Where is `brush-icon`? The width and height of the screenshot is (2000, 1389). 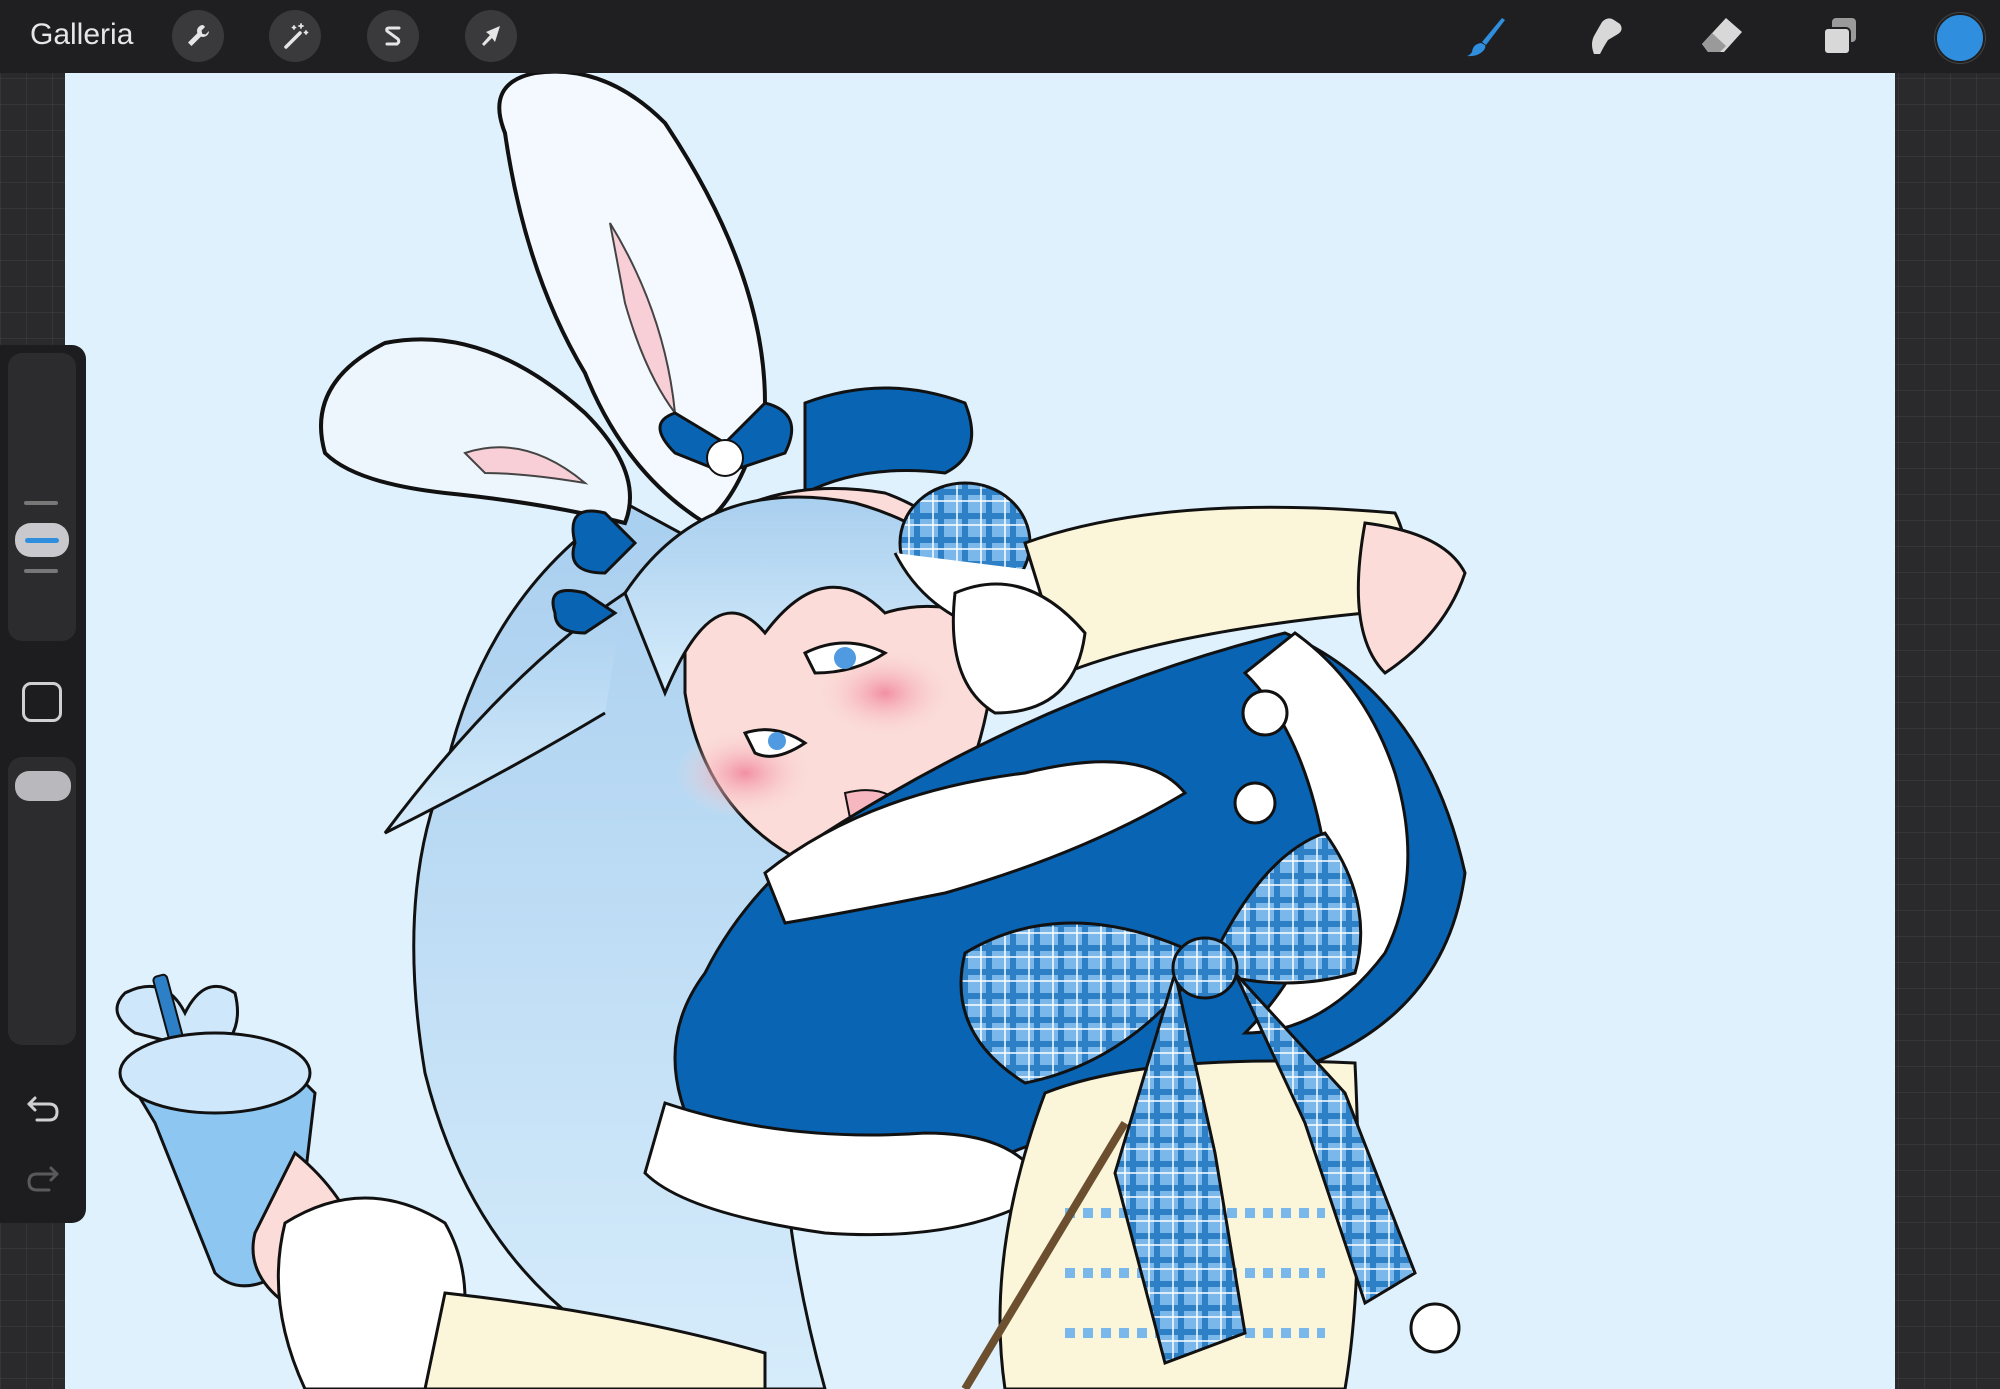
brush-icon is located at coordinates (1486, 37).